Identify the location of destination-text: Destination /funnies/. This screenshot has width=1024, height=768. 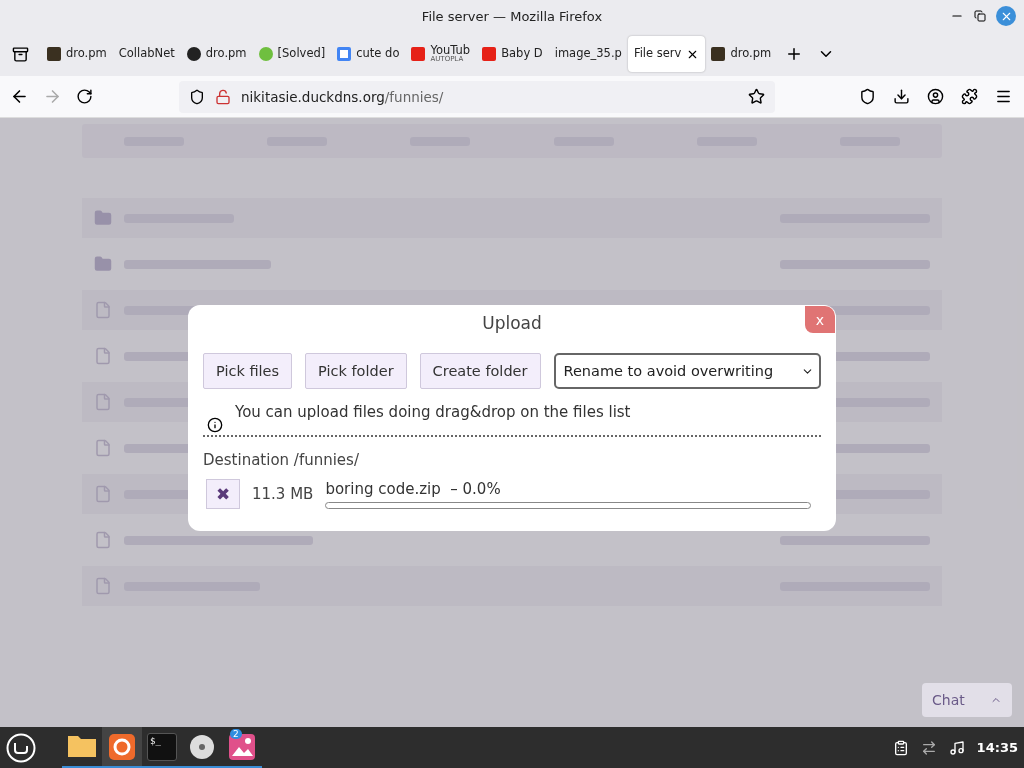
(281, 460).